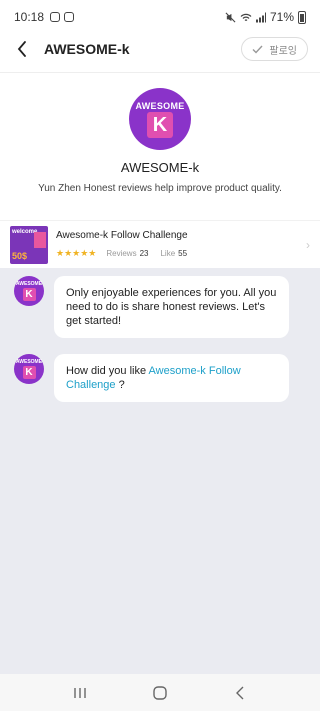 The image size is (320, 711). What do you see at coordinates (122, 235) in the screenshot?
I see `challenge-title: Awesome-k Follow Challenge` at bounding box center [122, 235].